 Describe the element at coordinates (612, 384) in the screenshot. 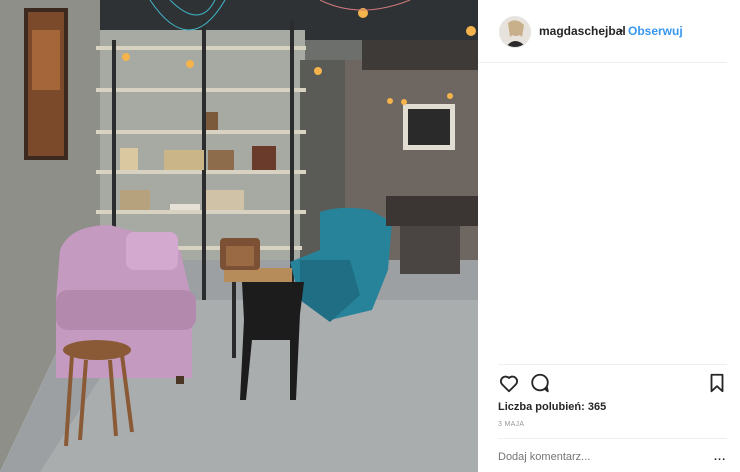

I see `action-bar` at that location.